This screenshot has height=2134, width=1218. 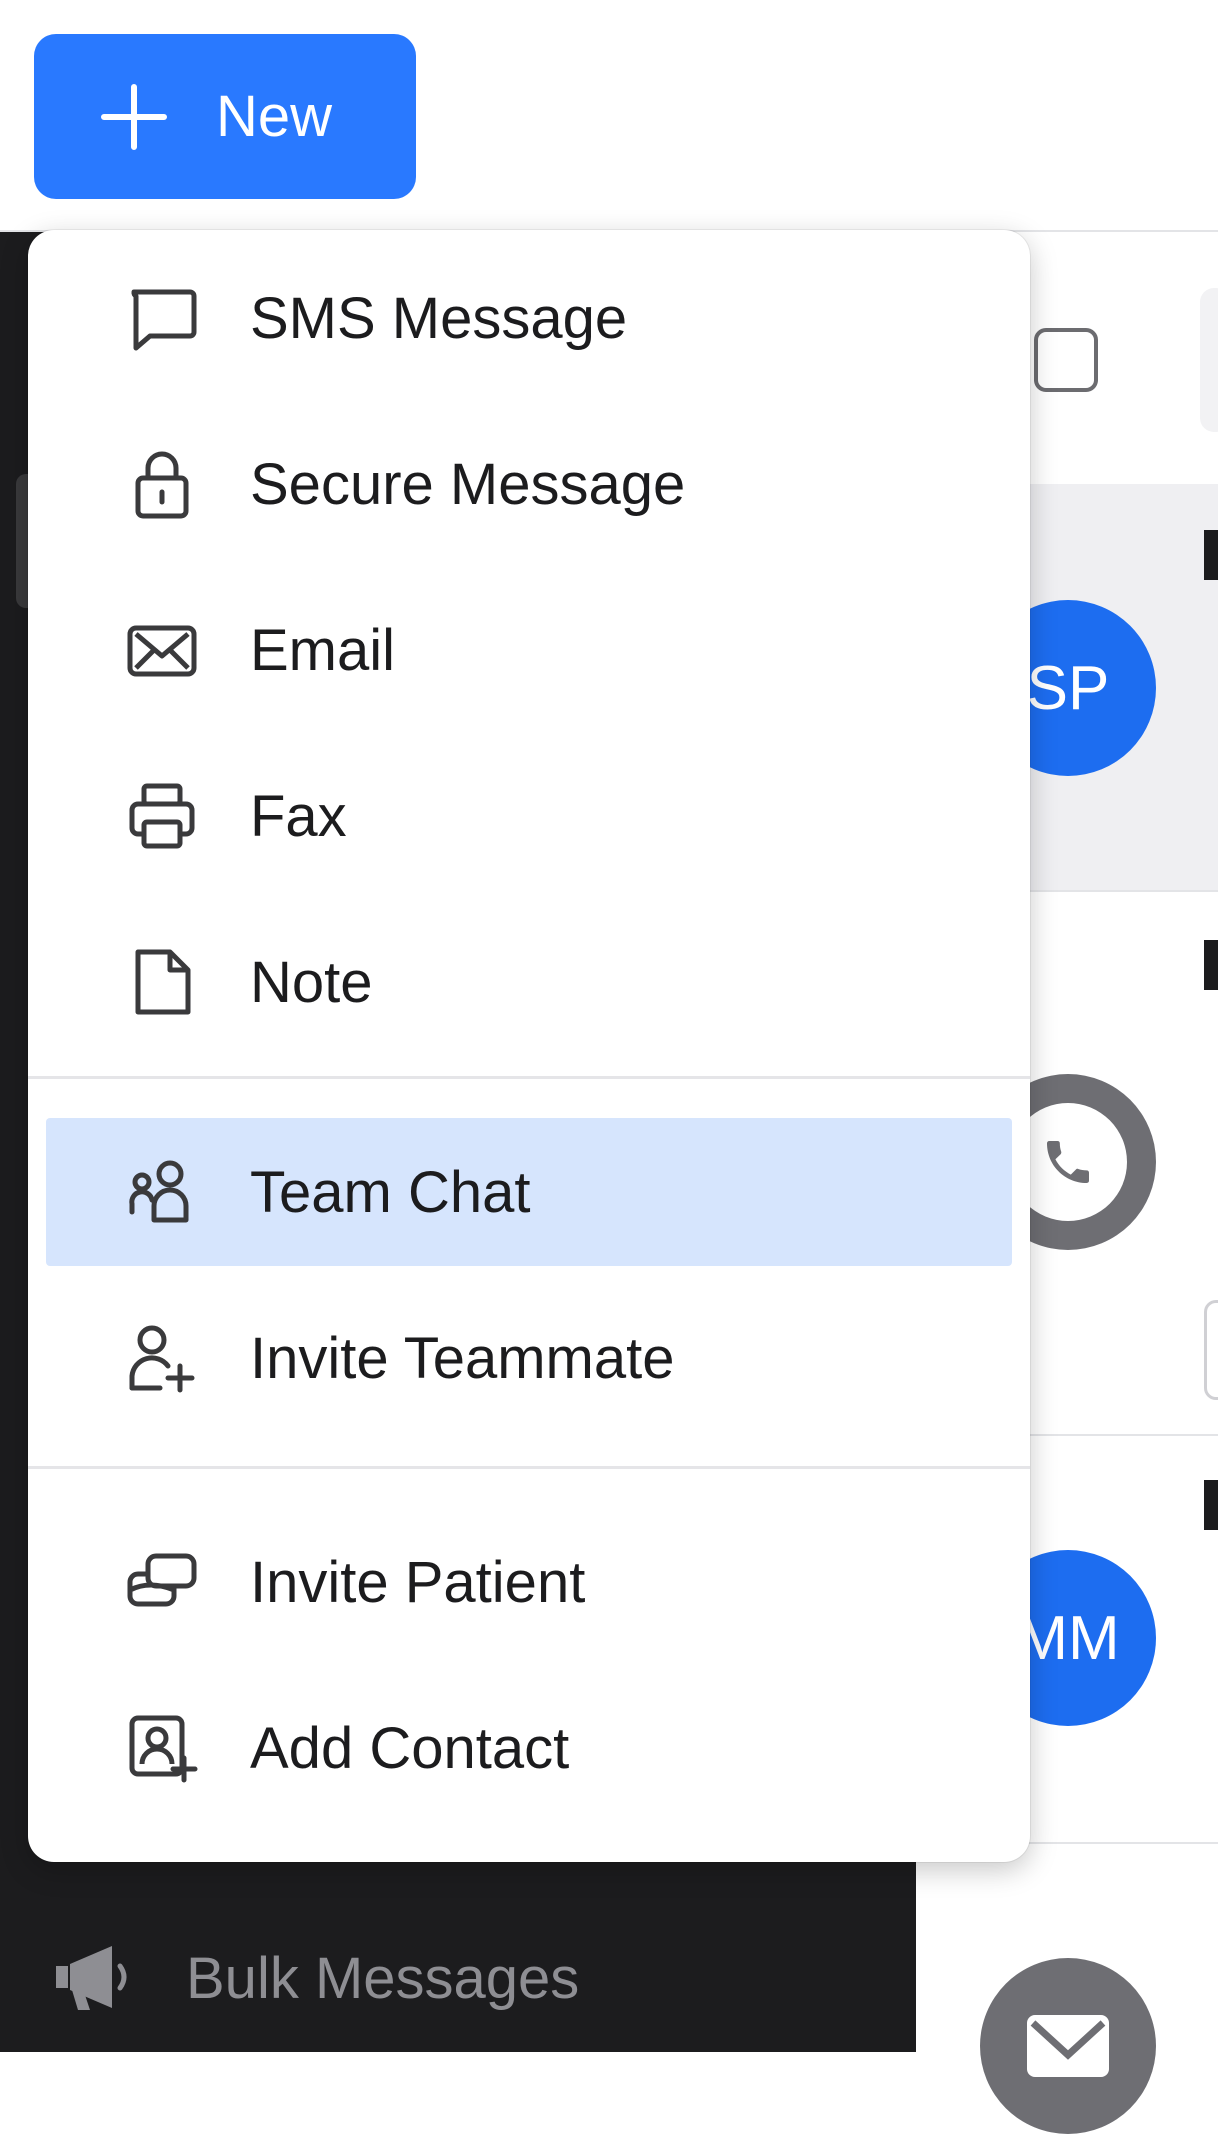 I want to click on megaphone-icon, so click(x=92, y=1978).